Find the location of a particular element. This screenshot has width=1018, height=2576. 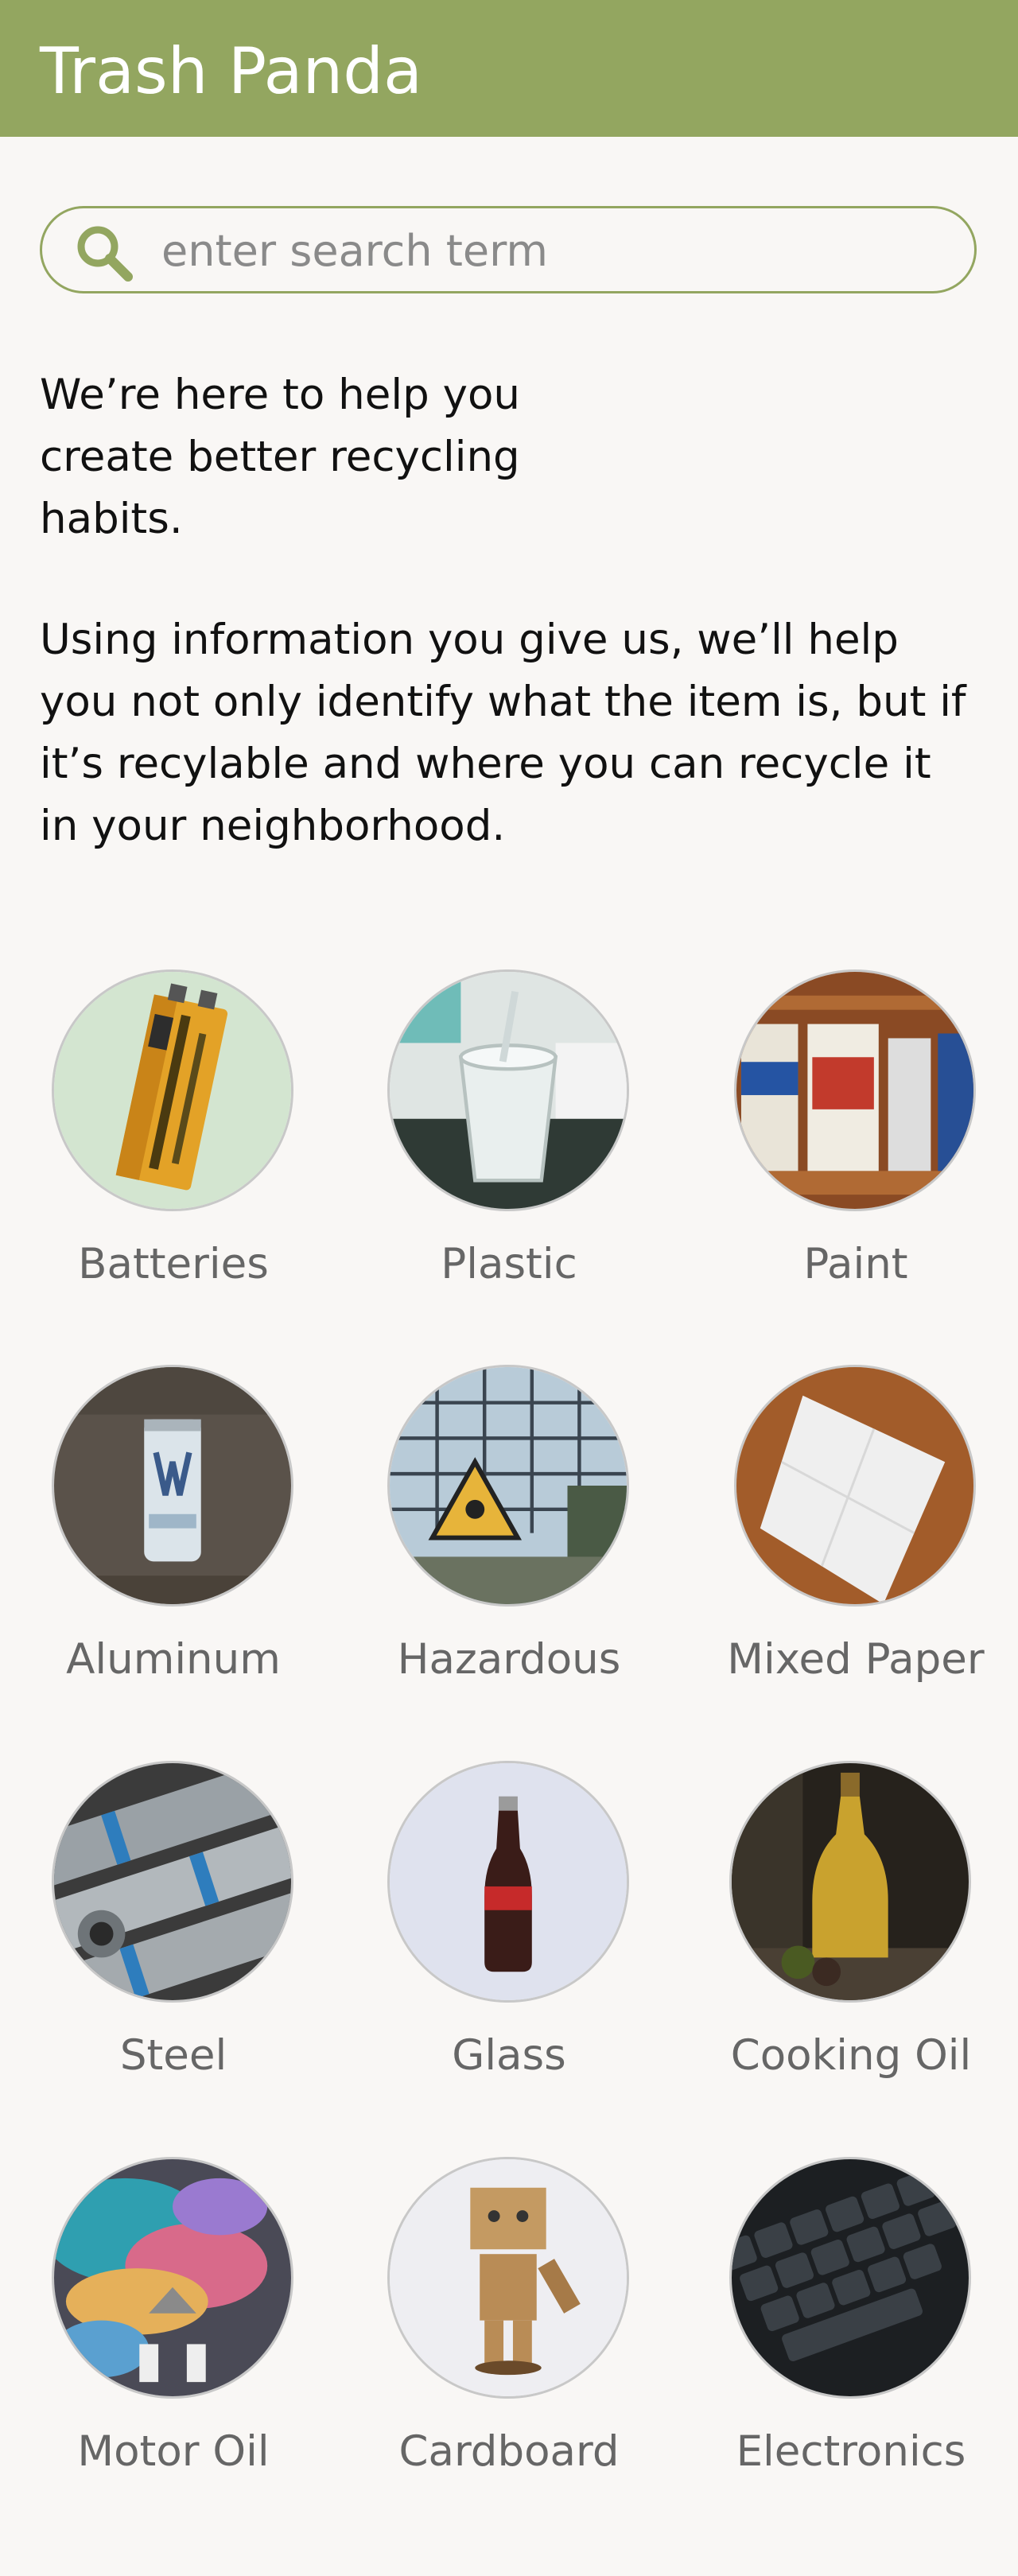

category-label: Steel is located at coordinates (173, 2055).